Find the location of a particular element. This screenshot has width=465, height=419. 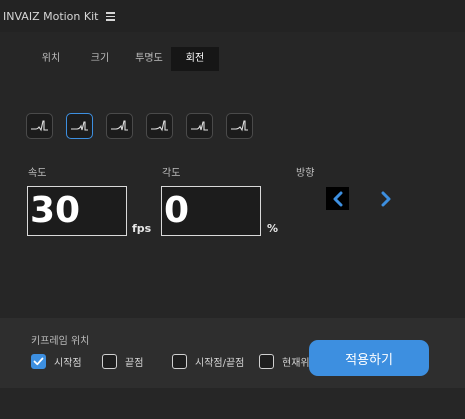

direction-right-button is located at coordinates (385, 198).